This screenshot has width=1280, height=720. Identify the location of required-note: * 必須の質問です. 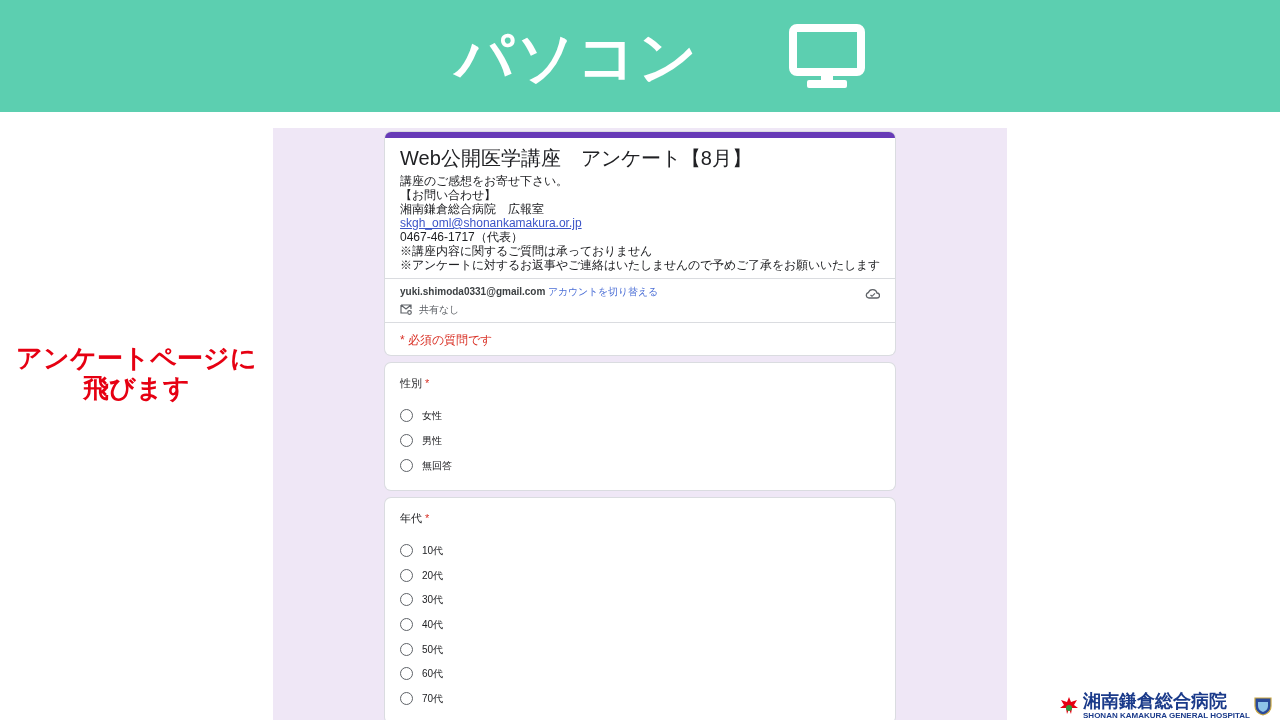
(446, 340).